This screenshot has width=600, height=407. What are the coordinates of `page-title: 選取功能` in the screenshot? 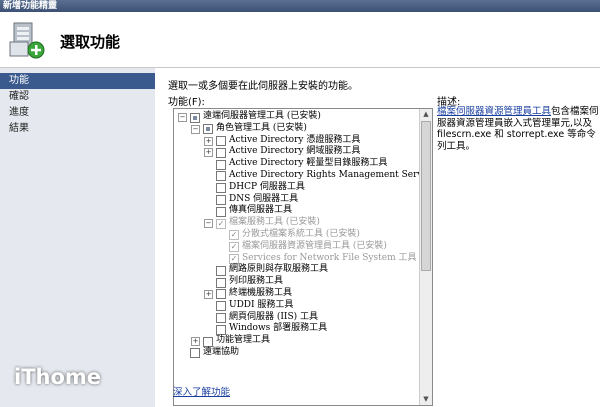 It's located at (90, 42).